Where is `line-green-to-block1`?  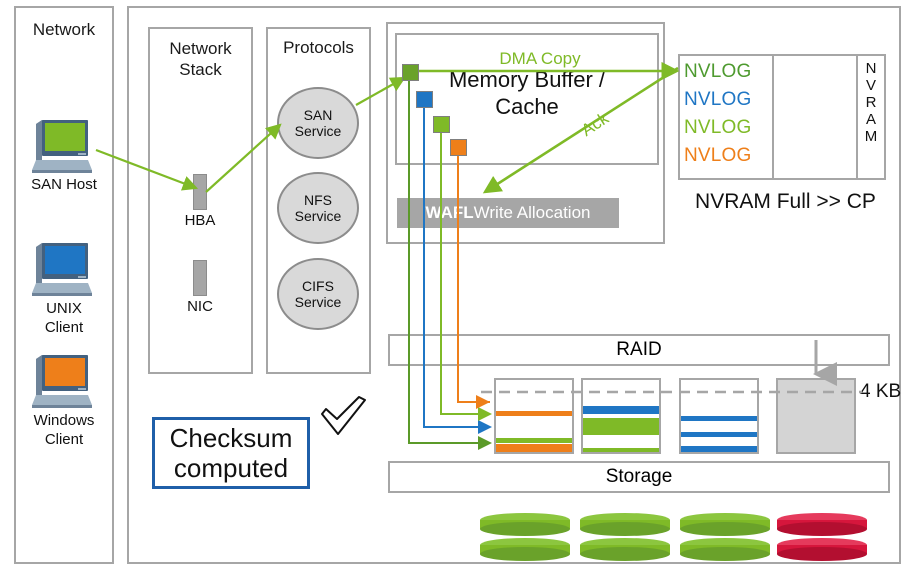 line-green-to-block1 is located at coordinates (466, 275).